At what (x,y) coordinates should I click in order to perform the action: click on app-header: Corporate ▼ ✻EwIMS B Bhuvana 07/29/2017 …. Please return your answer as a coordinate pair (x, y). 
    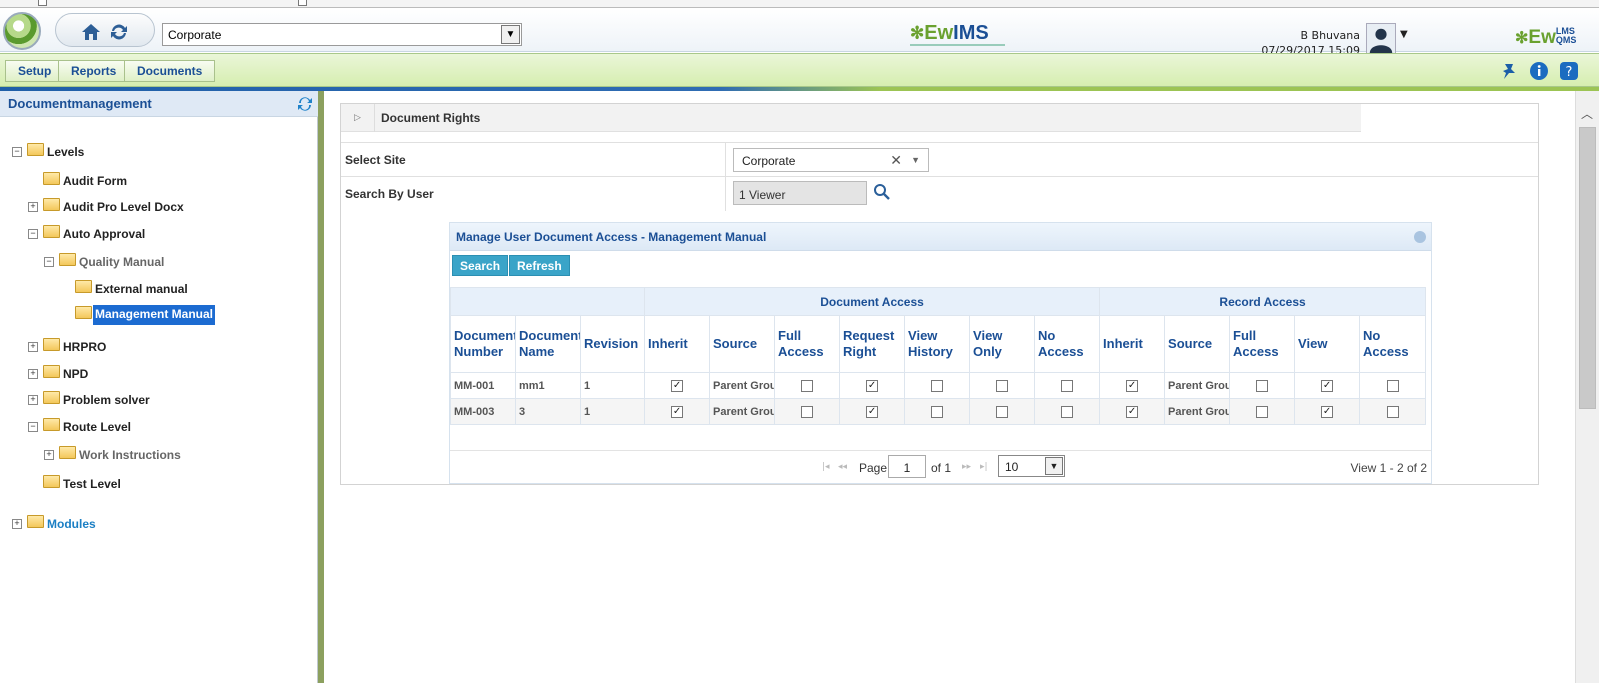
    Looking at the image, I should click on (799, 33).